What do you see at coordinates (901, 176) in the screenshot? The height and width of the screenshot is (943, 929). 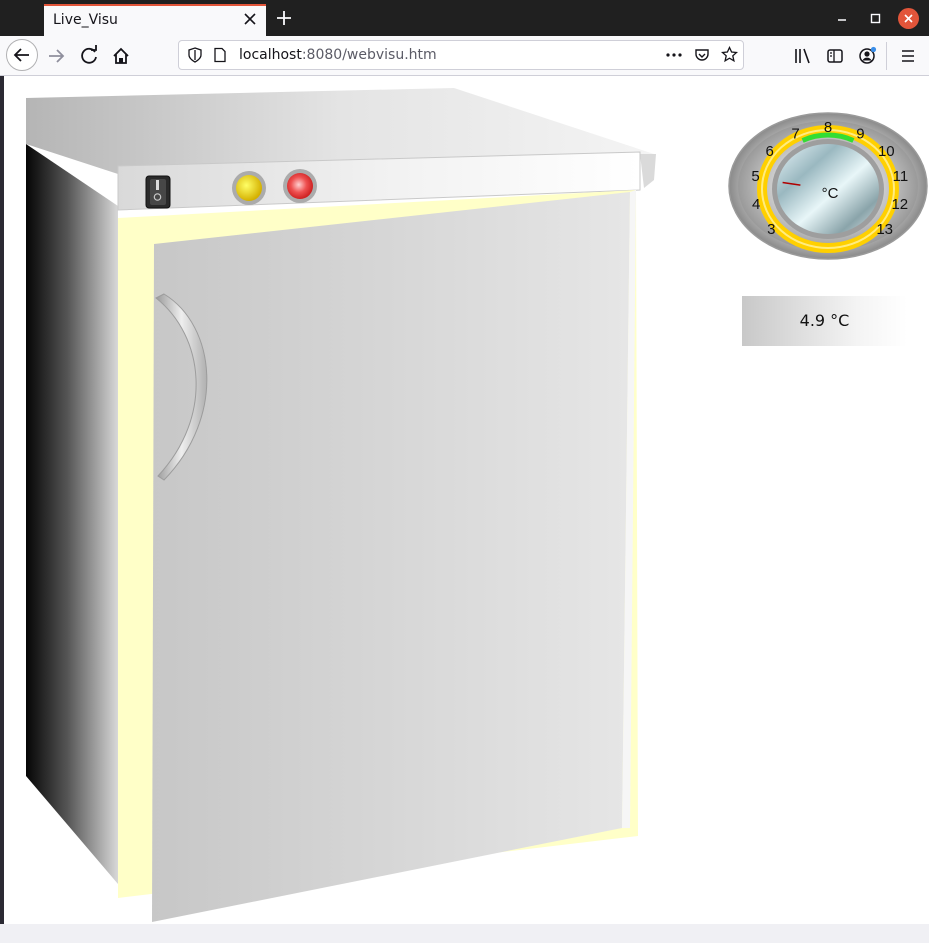 I see `gauge-scale-label: 11` at bounding box center [901, 176].